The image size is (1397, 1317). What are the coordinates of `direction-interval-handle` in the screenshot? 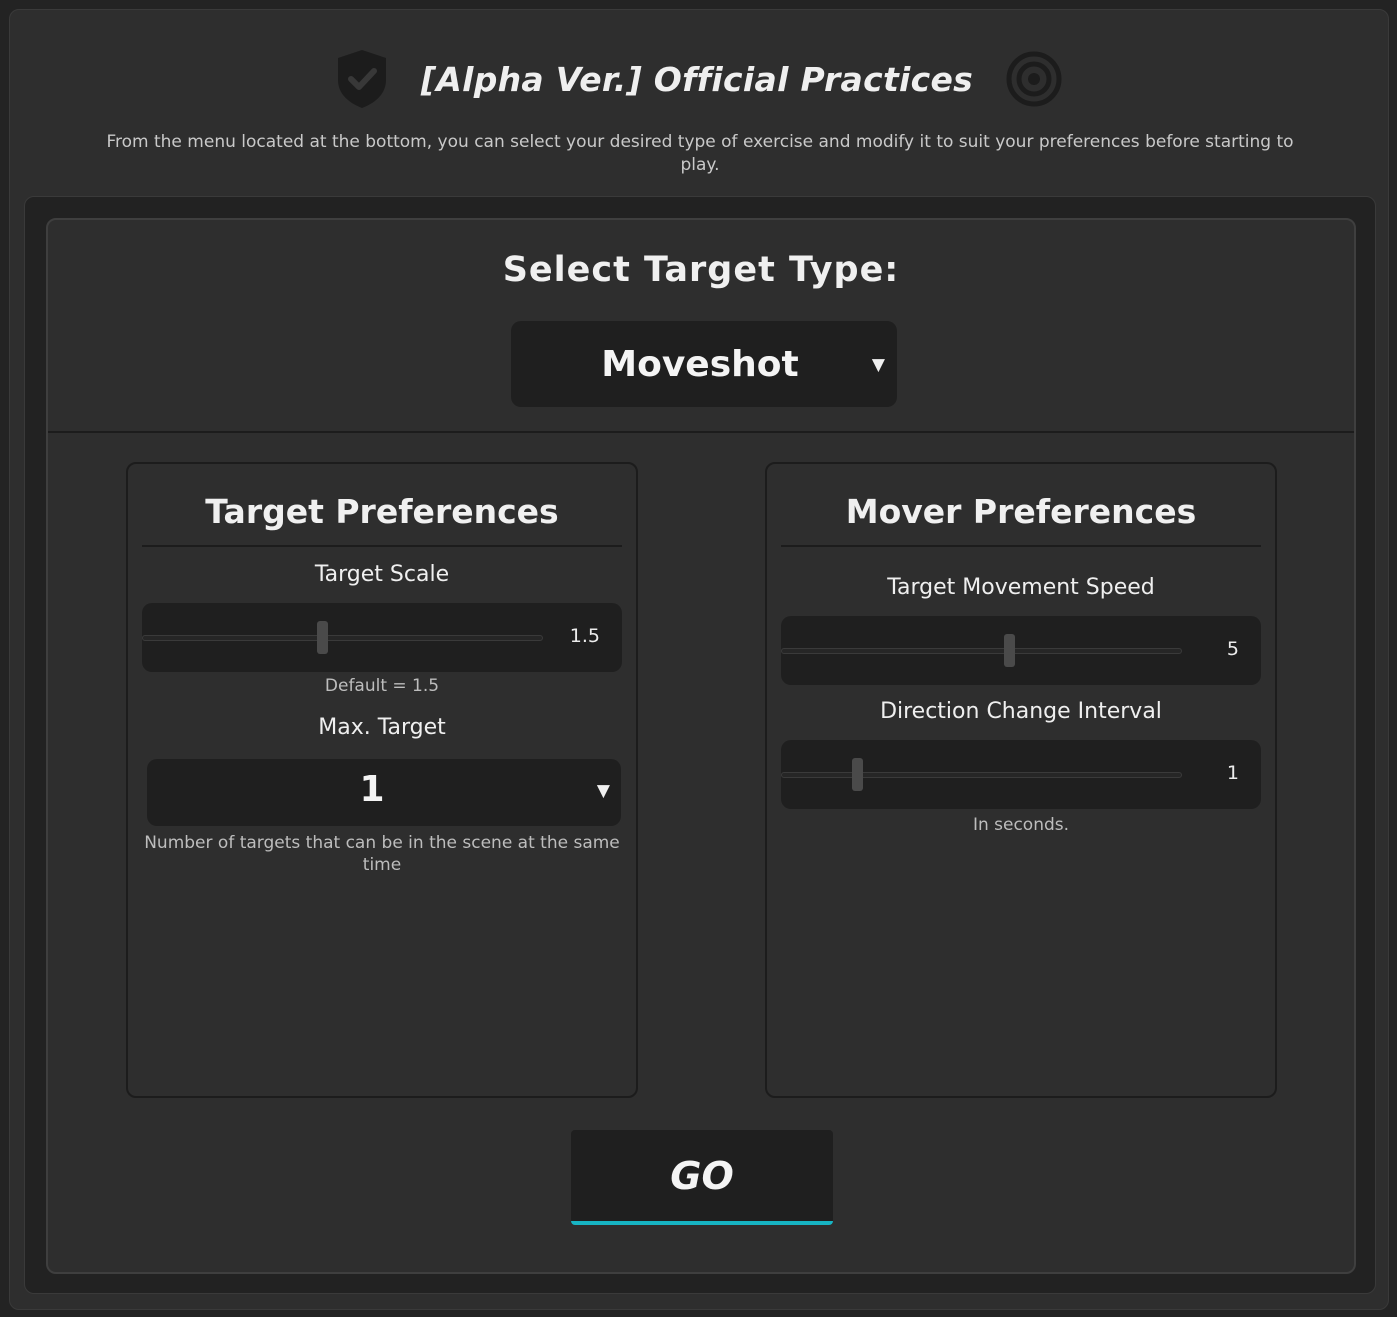 It's located at (857, 774).